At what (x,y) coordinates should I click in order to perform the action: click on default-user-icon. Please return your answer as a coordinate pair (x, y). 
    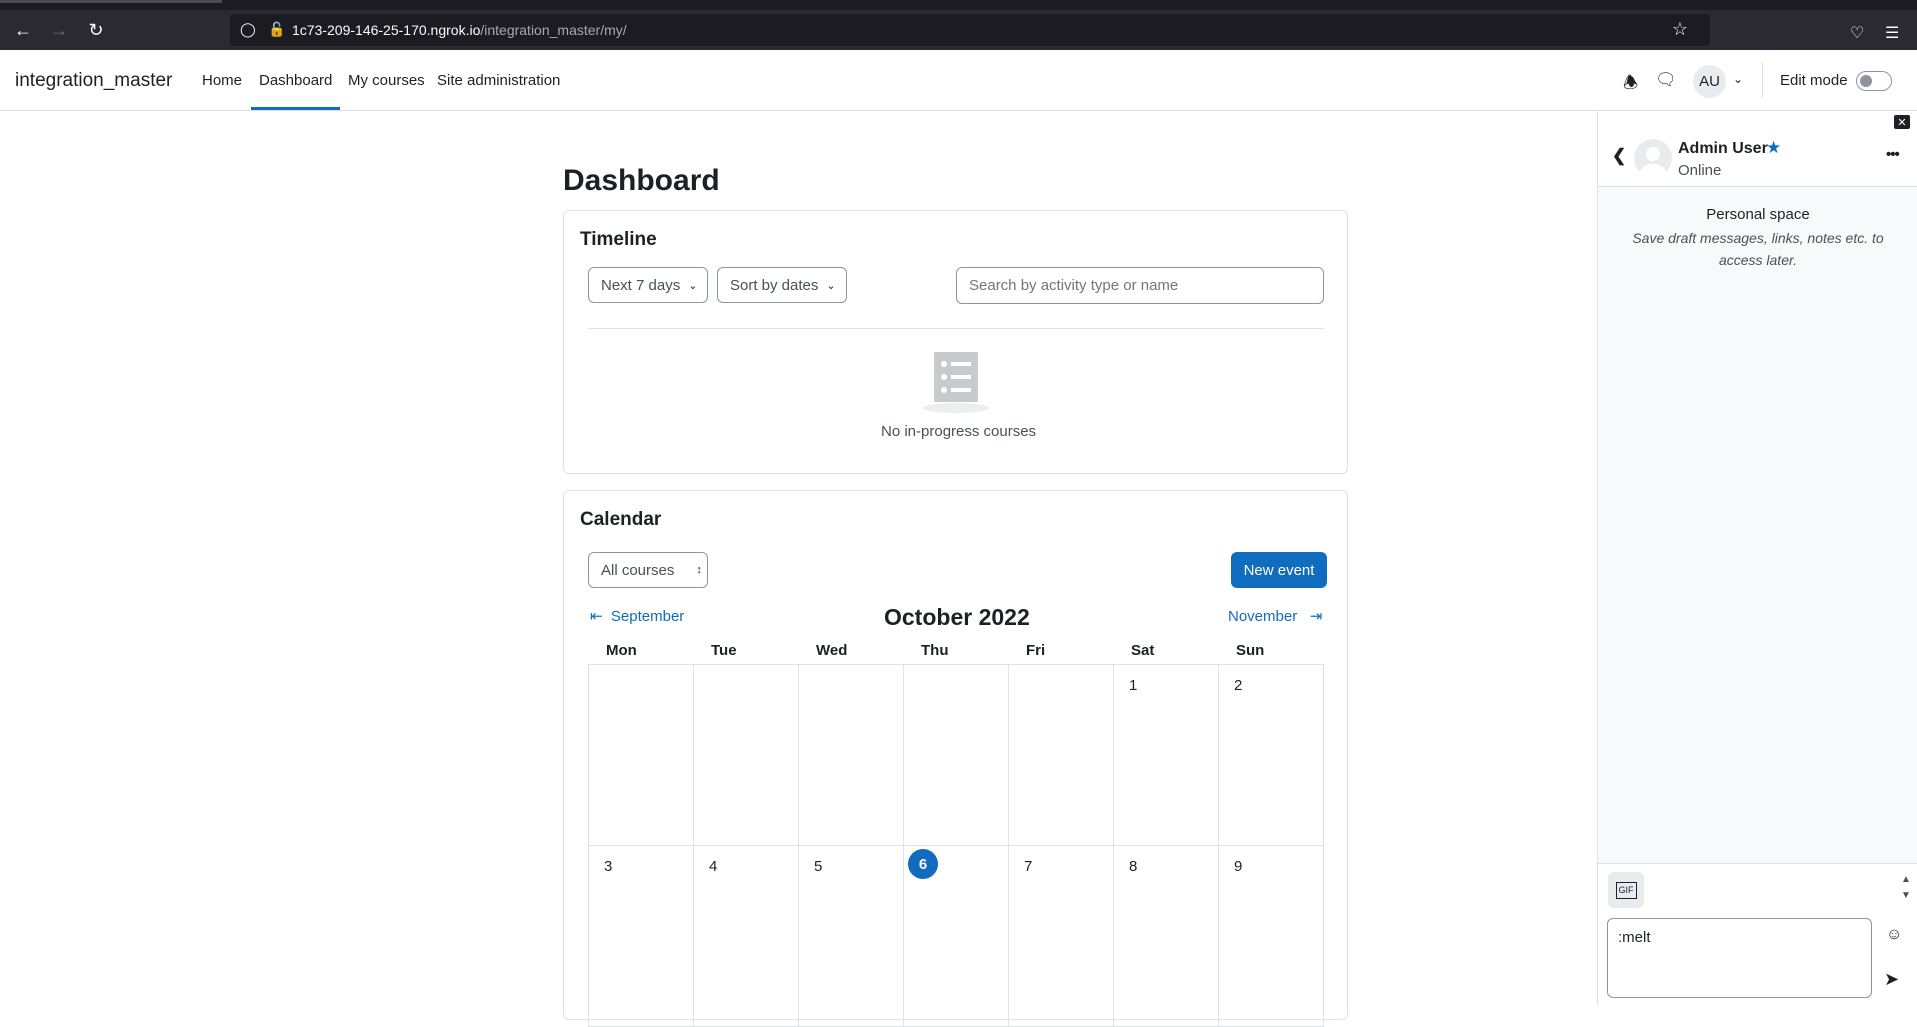
    Looking at the image, I should click on (1653, 162).